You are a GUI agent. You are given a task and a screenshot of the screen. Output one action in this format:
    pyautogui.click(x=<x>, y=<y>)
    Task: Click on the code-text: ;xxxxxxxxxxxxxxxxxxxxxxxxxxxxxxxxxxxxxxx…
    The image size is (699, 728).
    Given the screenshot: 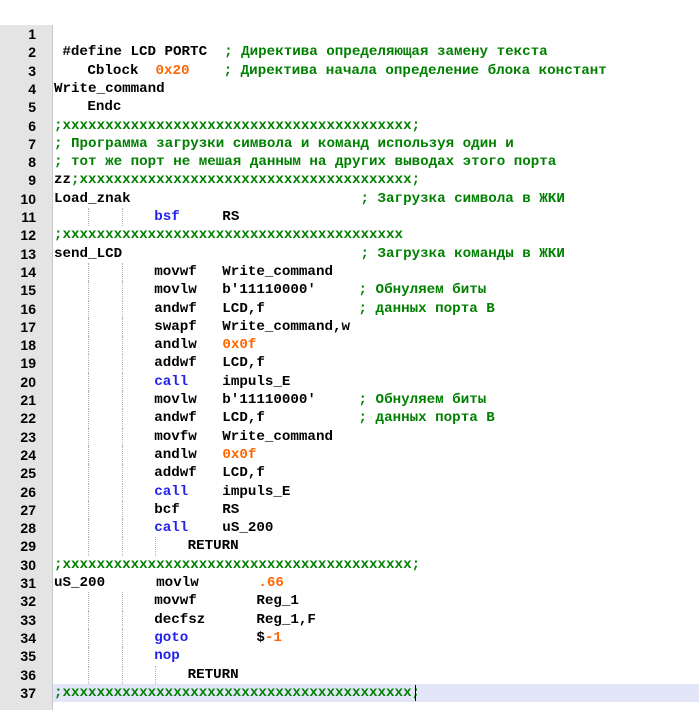 What is the action you would take?
    pyautogui.click(x=237, y=565)
    